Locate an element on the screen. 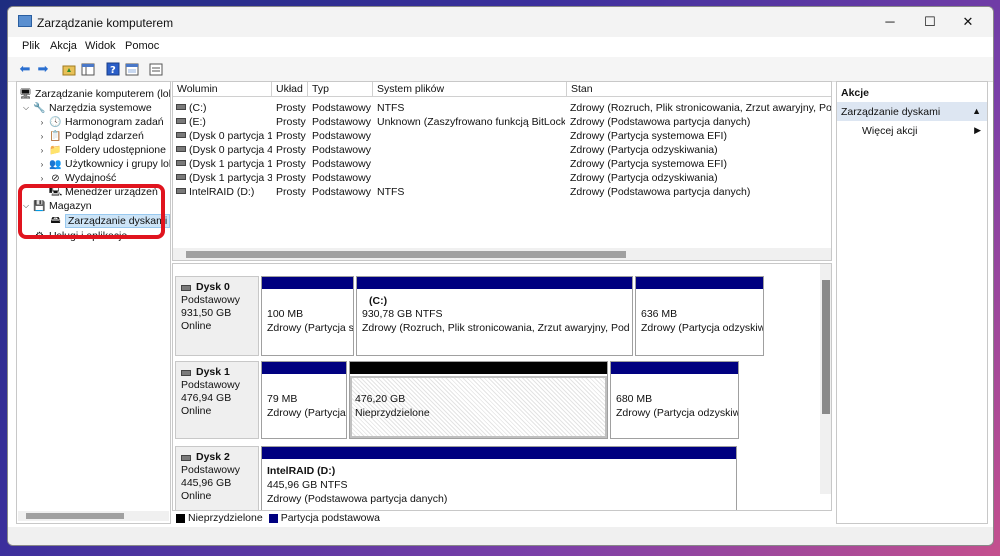  more-actions-item: Więcej akcji ▶ is located at coordinates (912, 130).